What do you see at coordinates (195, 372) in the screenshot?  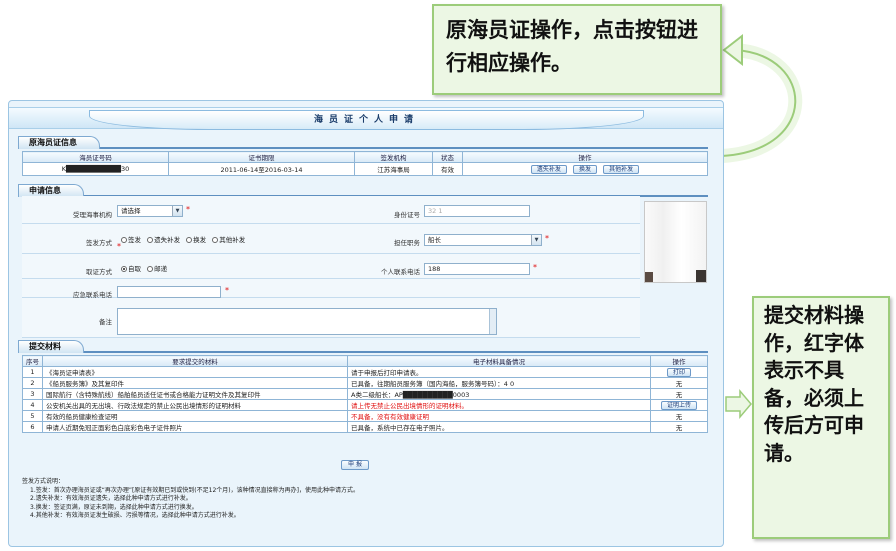 I see `material-name: 《海员证申请表》` at bounding box center [195, 372].